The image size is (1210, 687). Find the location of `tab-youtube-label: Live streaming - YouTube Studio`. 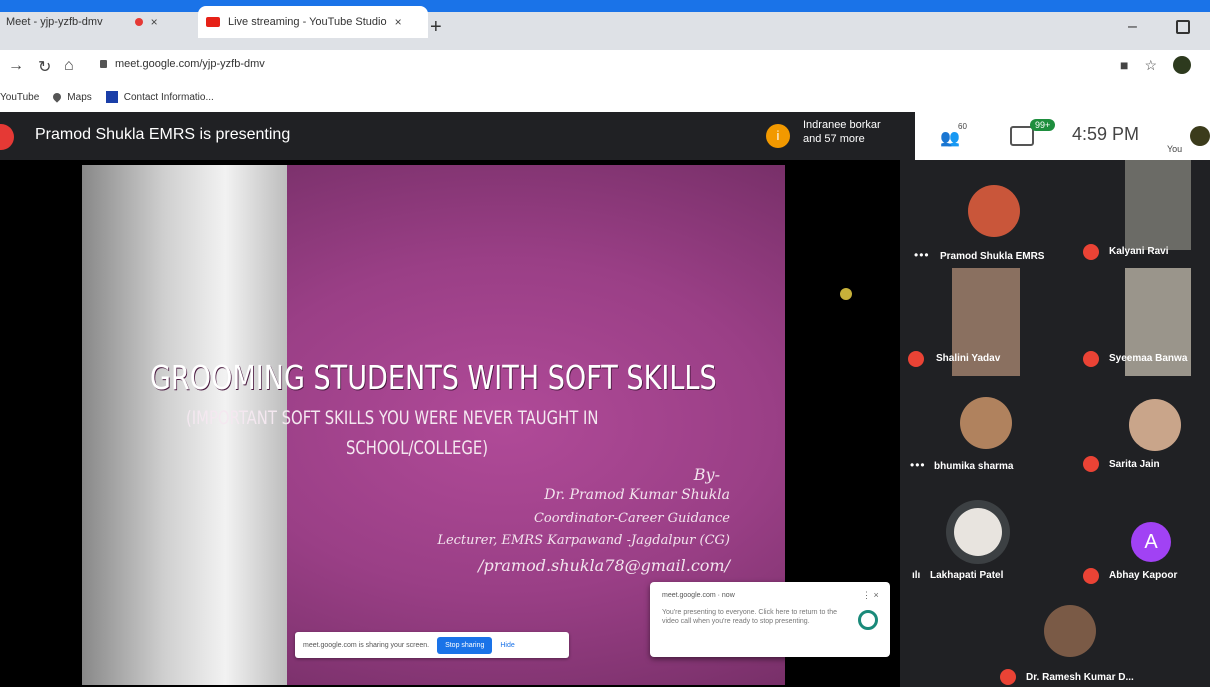

tab-youtube-label: Live streaming - YouTube Studio is located at coordinates (307, 22).